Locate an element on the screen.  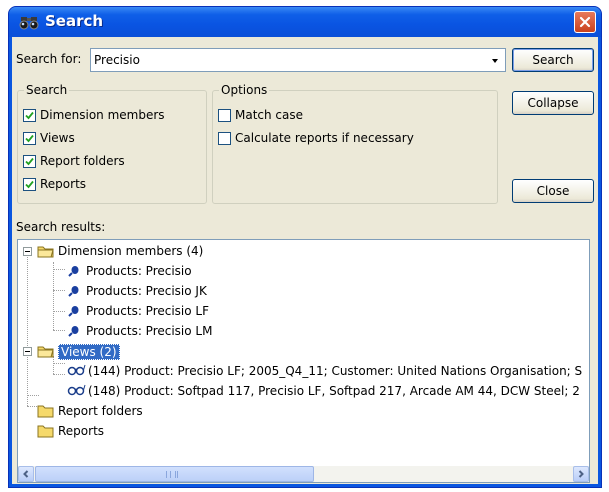
close-window-button is located at coordinates (585, 22).